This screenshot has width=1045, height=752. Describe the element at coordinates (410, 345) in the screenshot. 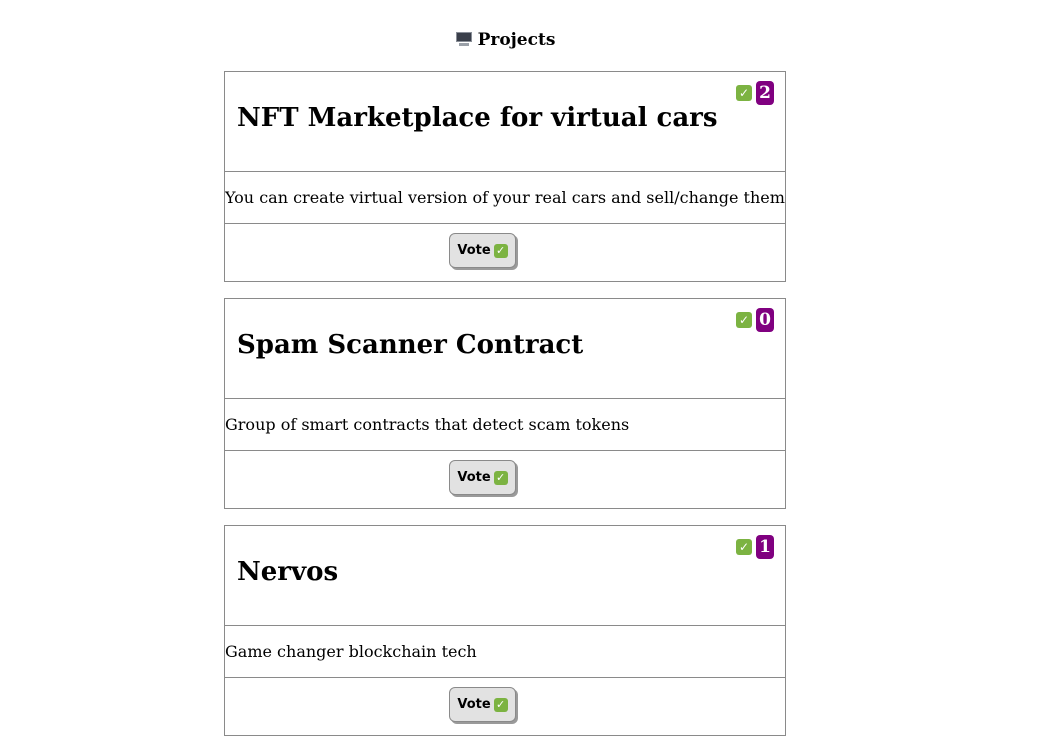

I see `project-title: Spam Scanner Contract` at that location.